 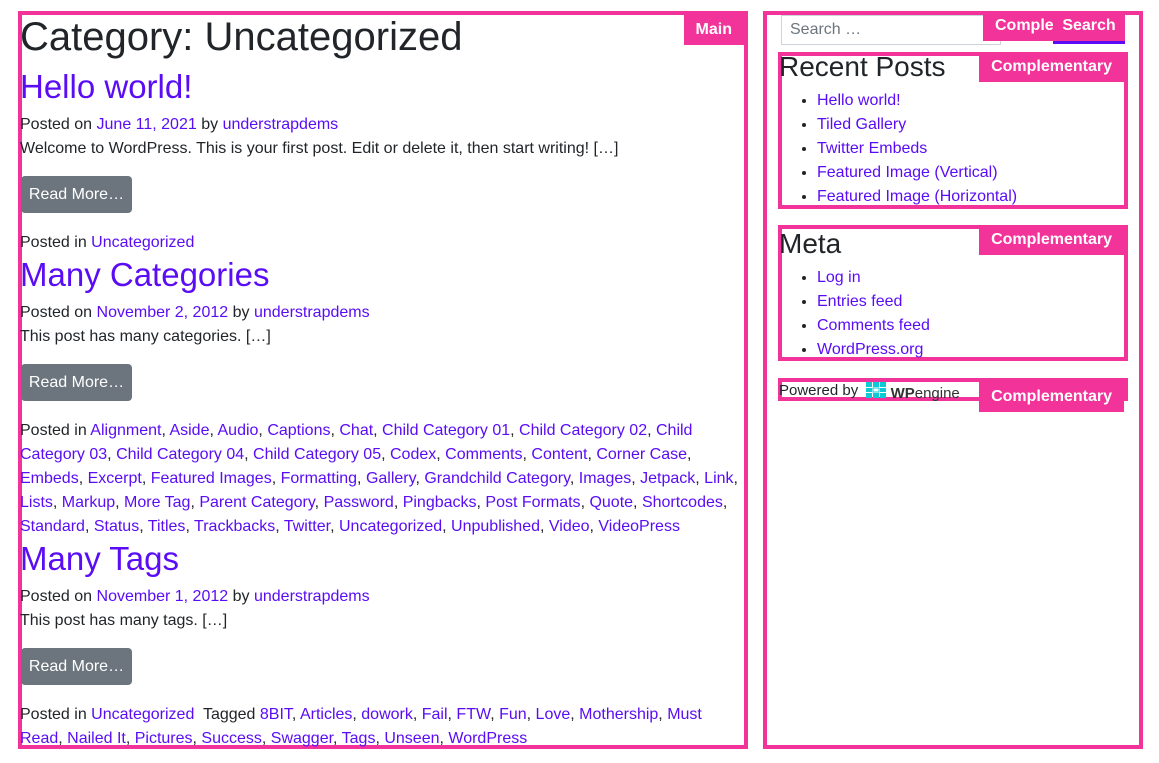 What do you see at coordinates (359, 738) in the screenshot?
I see `term-link: Tags` at bounding box center [359, 738].